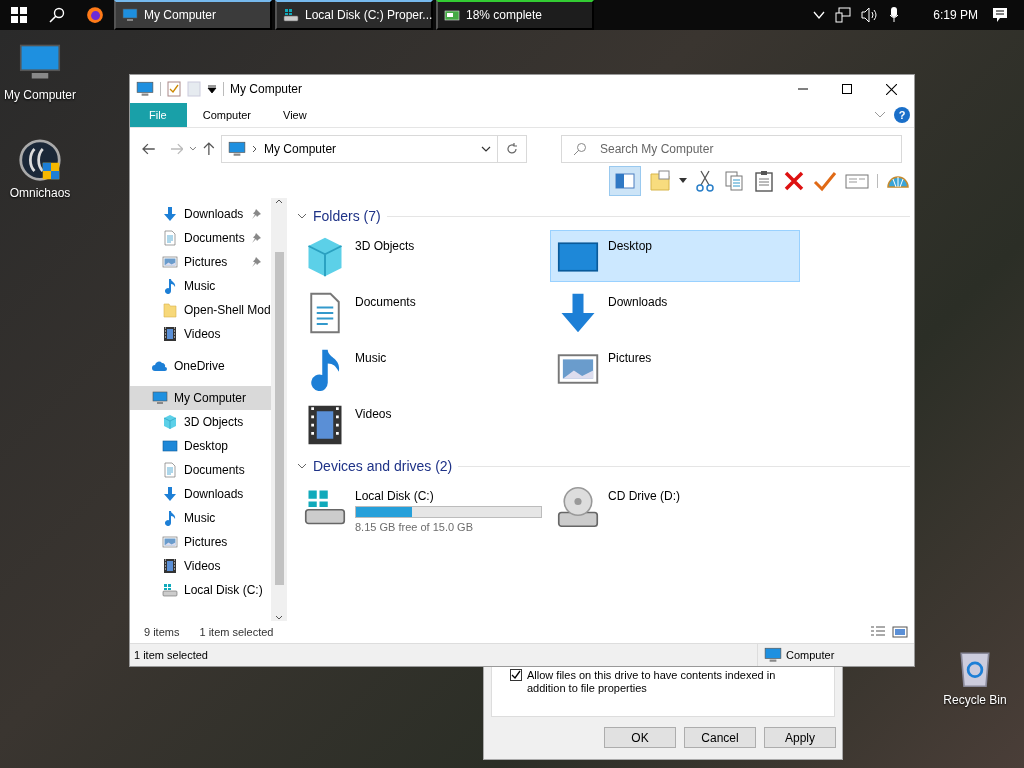  Describe the element at coordinates (40, 160) in the screenshot. I see `app-emblem-icon` at that location.